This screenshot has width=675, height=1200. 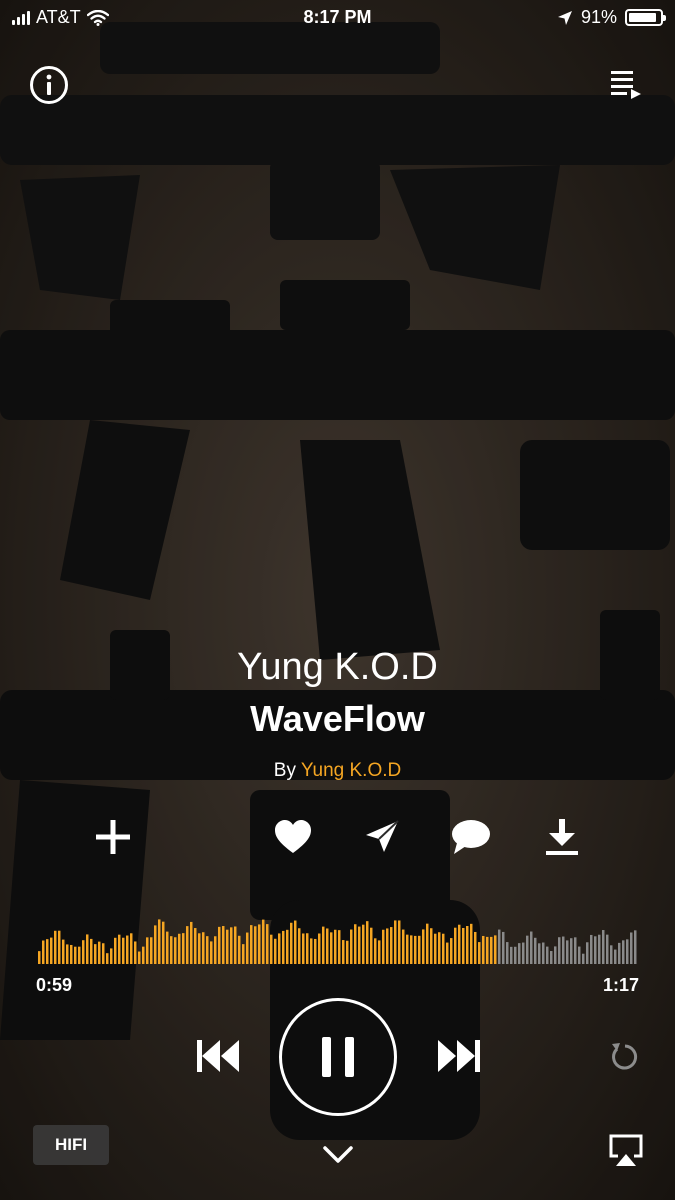 What do you see at coordinates (284, 770) in the screenshot?
I see `byline-prefix: By` at bounding box center [284, 770].